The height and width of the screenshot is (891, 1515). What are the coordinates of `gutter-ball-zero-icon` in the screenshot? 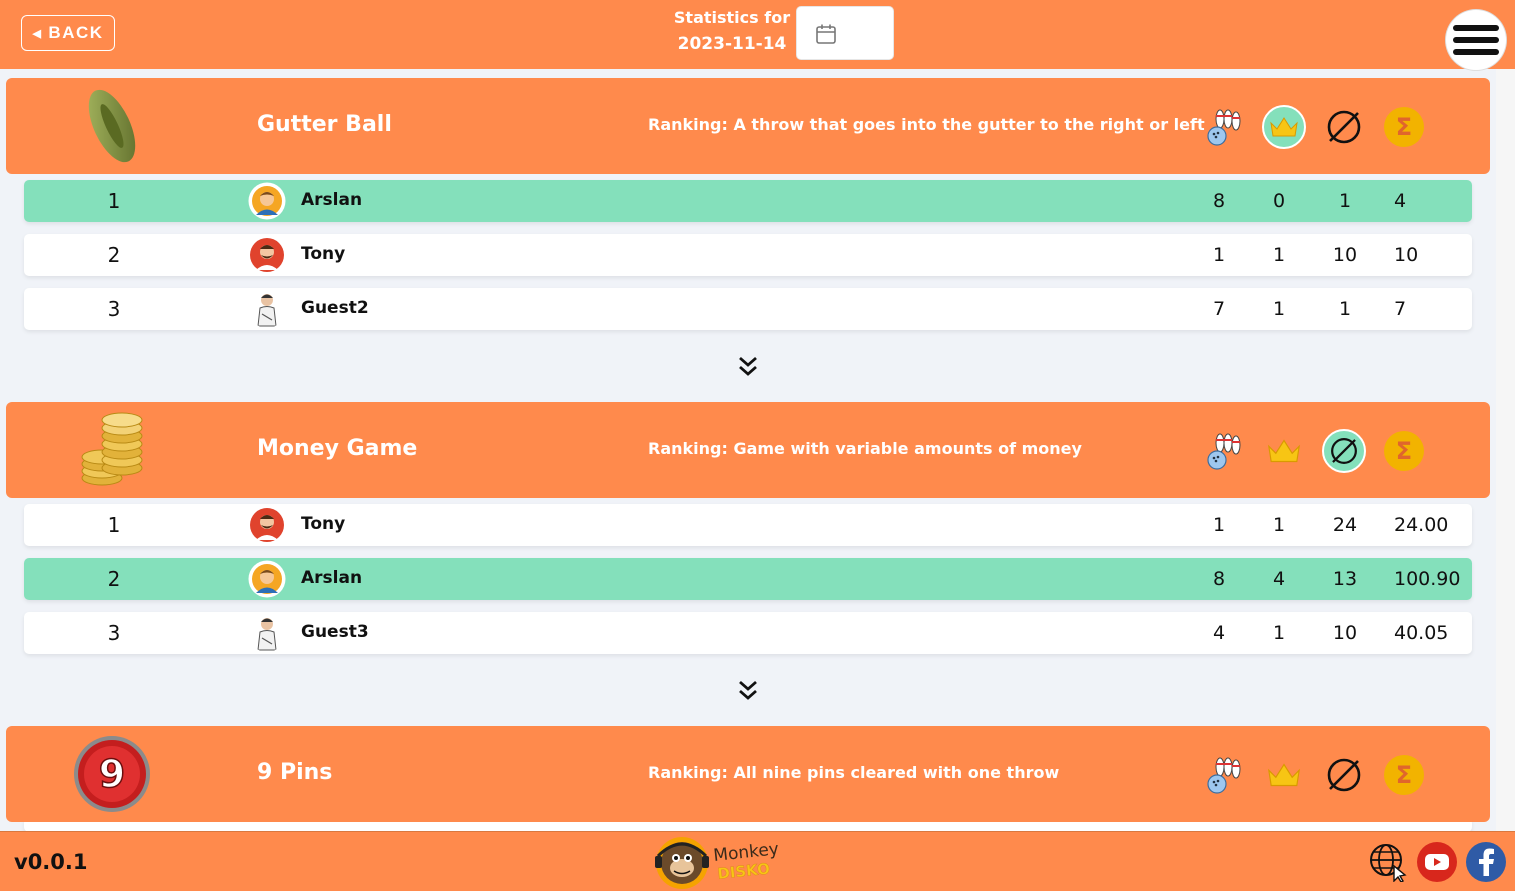 It's located at (112, 126).